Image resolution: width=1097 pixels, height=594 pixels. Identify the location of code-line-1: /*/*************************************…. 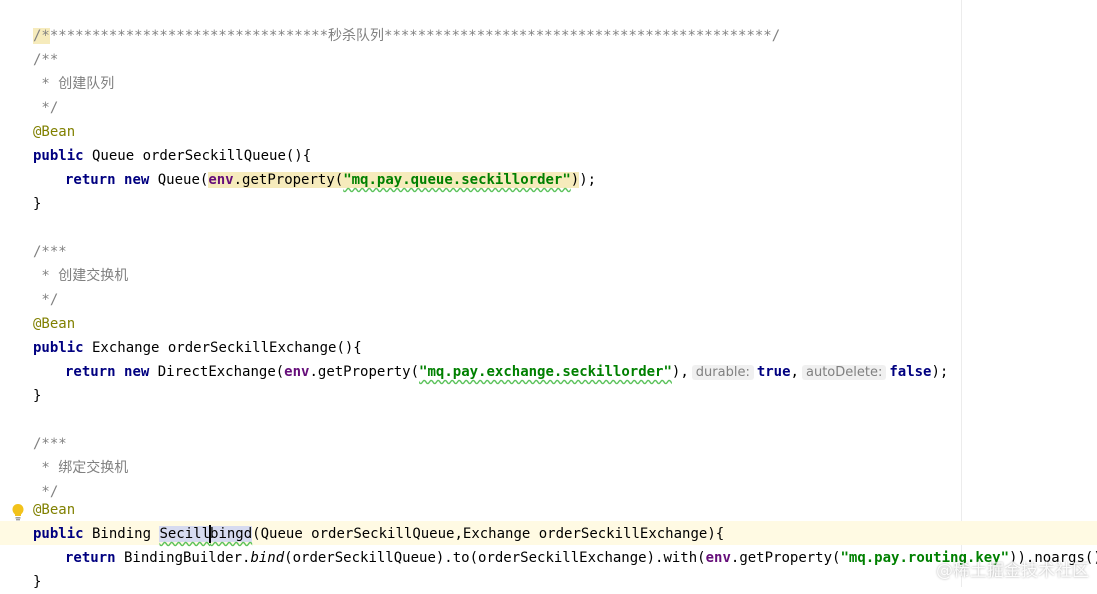
(406, 36).